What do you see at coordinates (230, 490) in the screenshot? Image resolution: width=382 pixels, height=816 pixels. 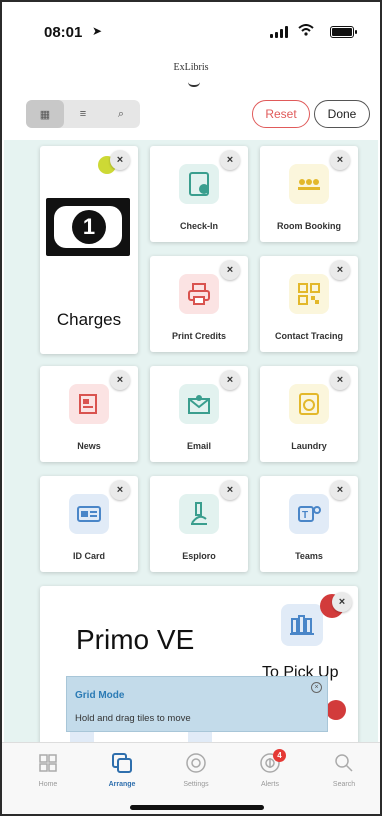 I see `remove-esploro-button: ×` at bounding box center [230, 490].